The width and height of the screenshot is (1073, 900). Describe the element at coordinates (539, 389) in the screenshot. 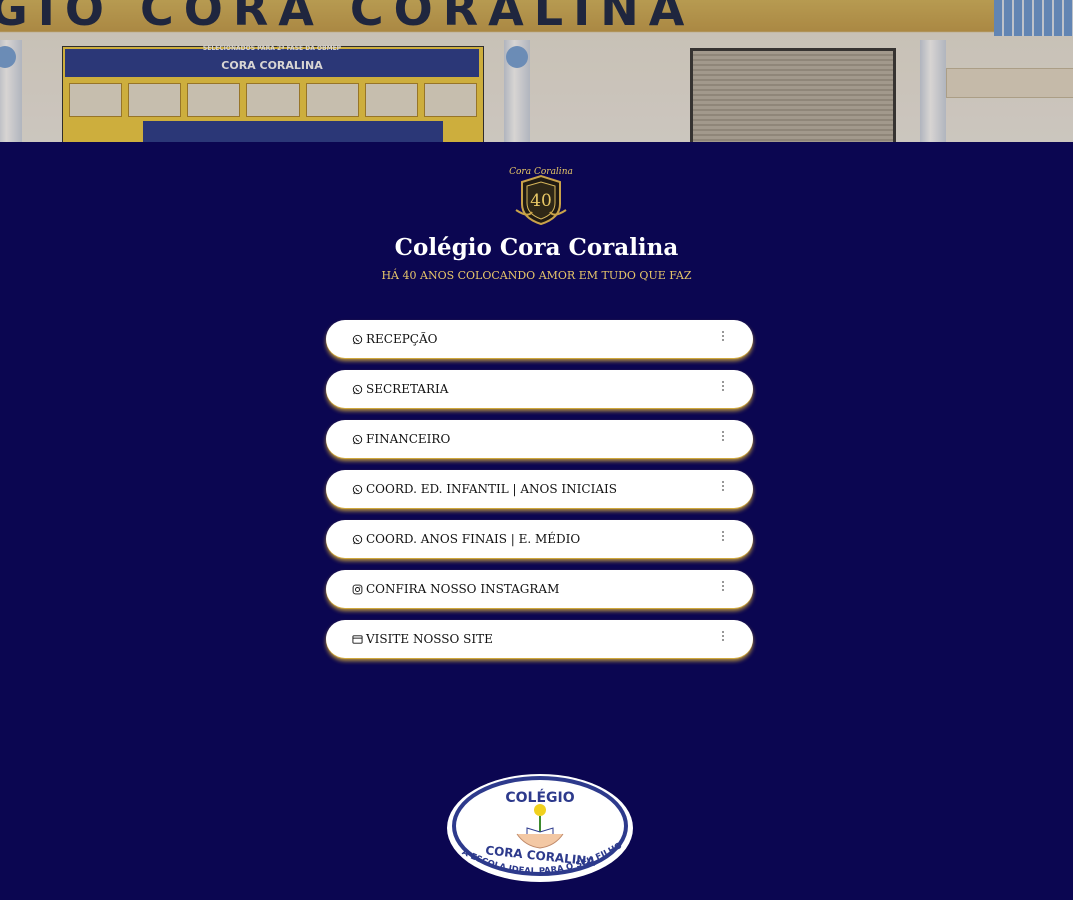

I see `link-secretaria: SECRETARIA` at that location.